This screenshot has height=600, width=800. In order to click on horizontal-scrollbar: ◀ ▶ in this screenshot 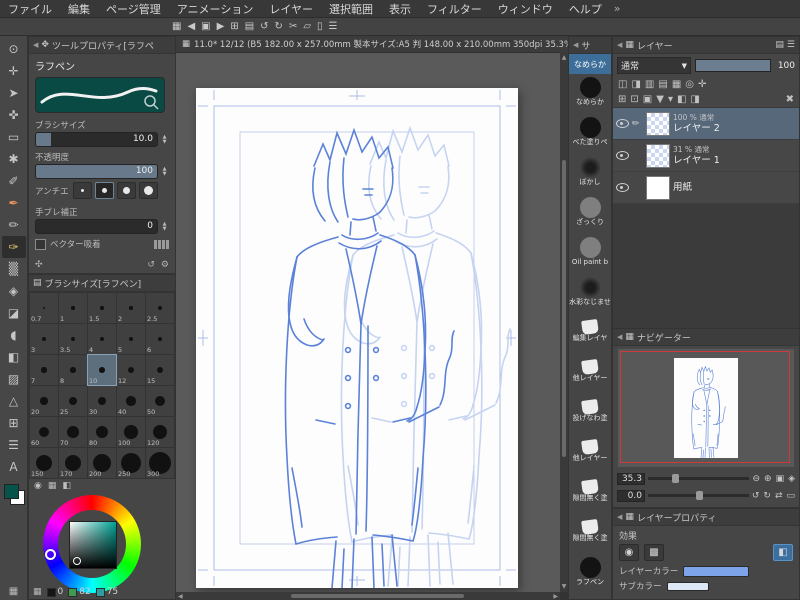, I will do `click(368, 596)`.